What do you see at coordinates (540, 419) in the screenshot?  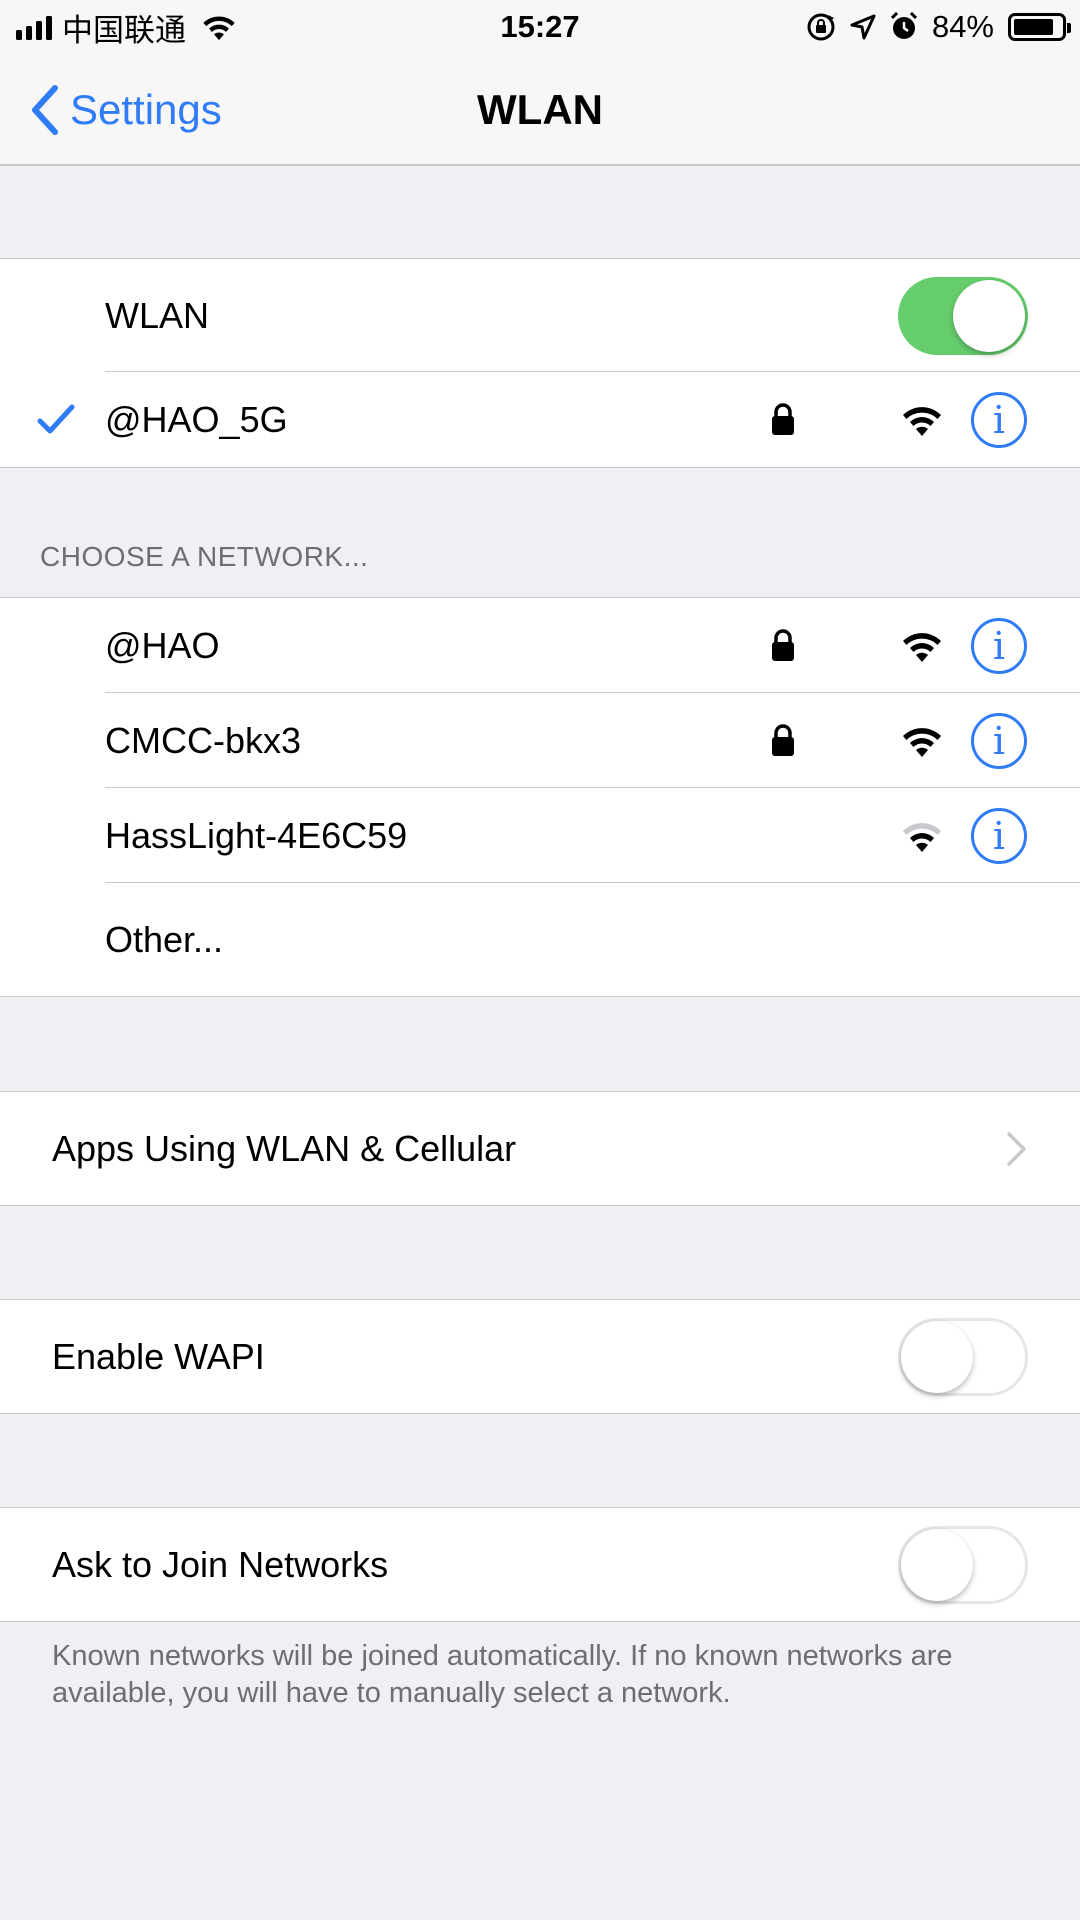 I see `connected-network-row: @HAO_5G i` at bounding box center [540, 419].